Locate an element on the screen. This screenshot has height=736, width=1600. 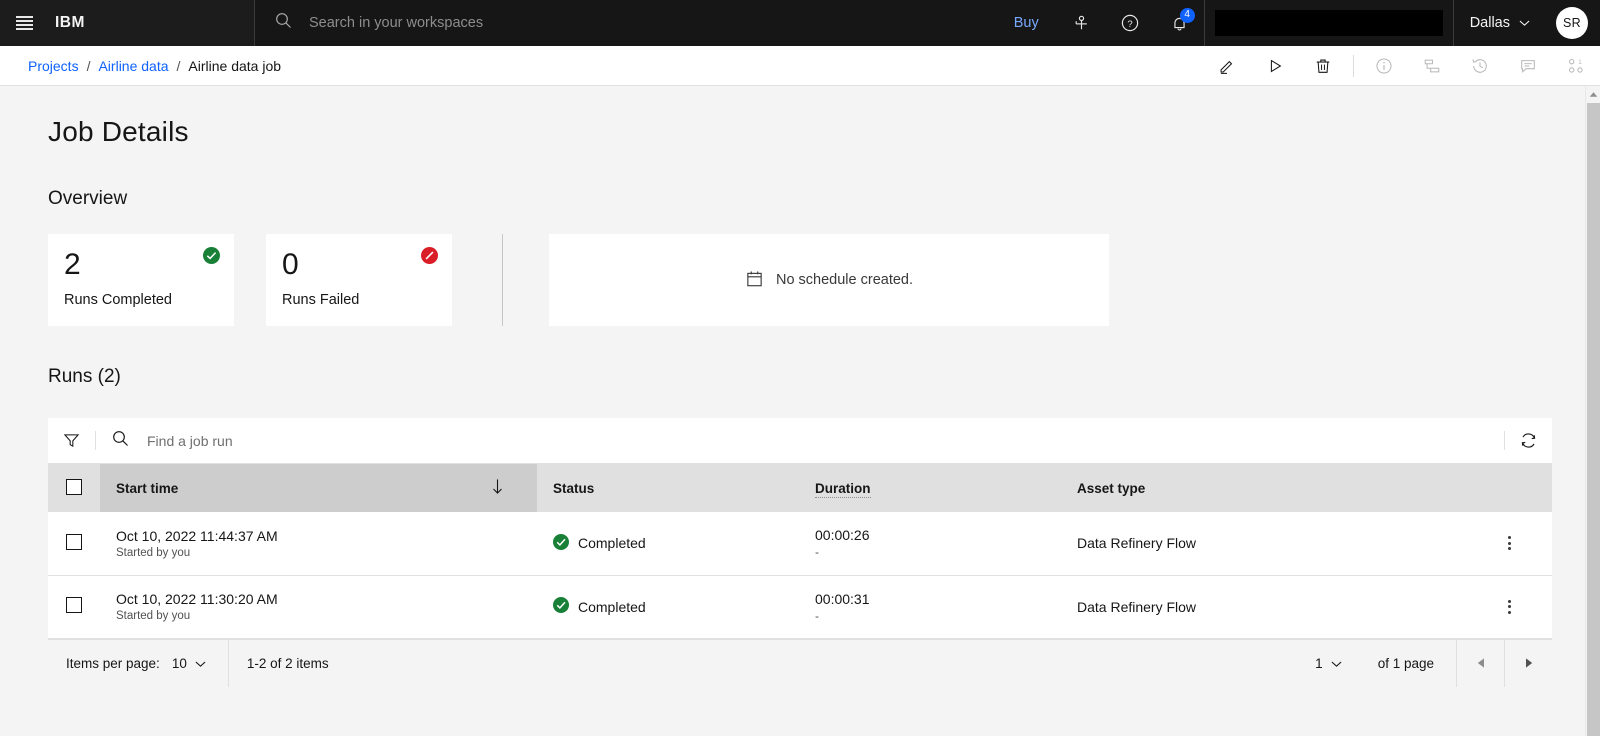
error-slash-icon is located at coordinates (429, 255).